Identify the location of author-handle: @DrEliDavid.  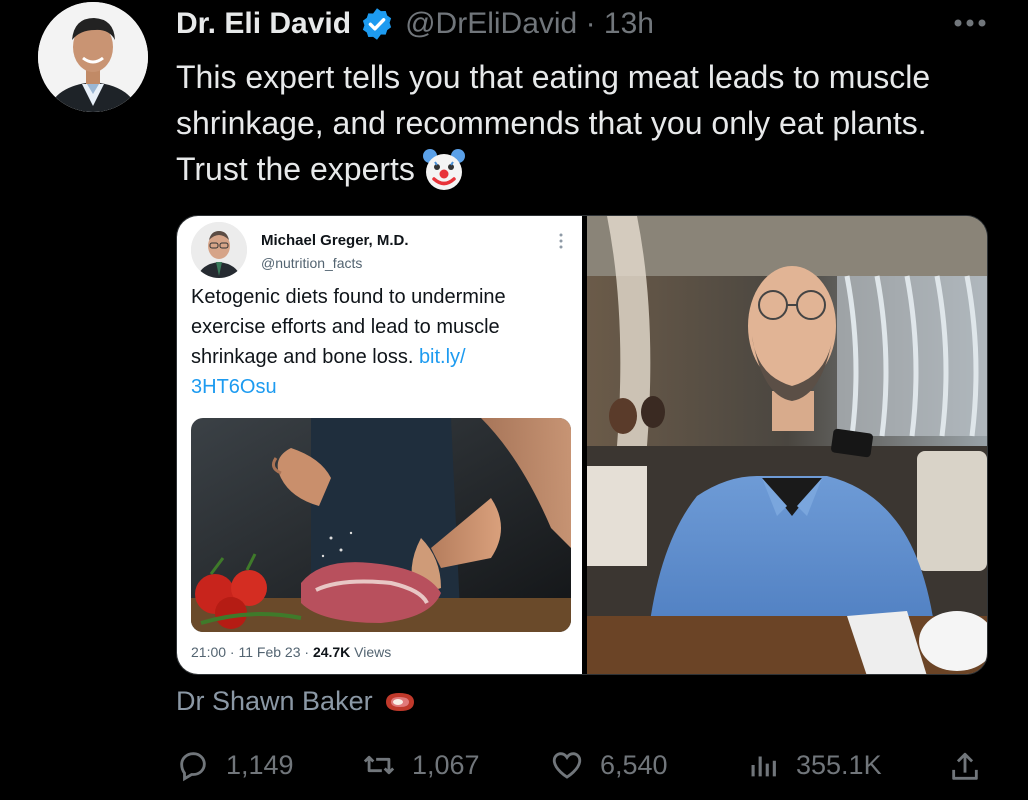
(491, 23).